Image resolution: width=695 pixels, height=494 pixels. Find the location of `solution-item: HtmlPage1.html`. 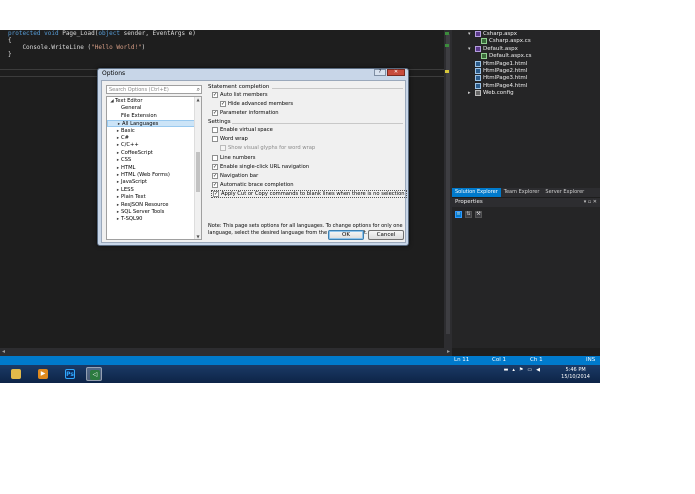

solution-item: HtmlPage1.html is located at coordinates (497, 63).